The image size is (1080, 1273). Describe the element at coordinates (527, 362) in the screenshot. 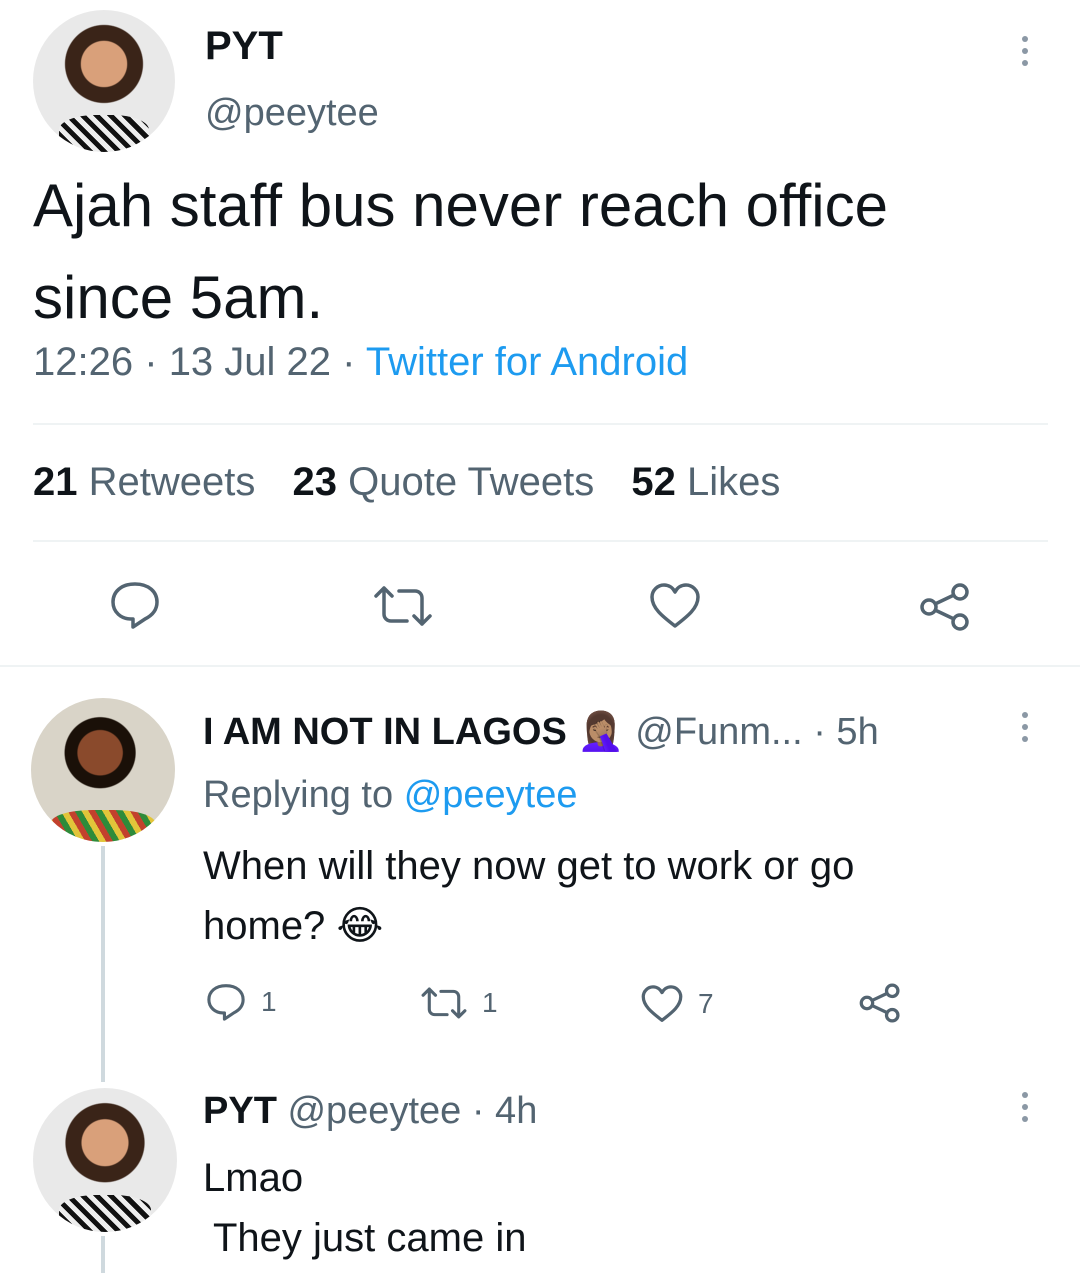

I see `tweet-source-link: Twitter for Android` at that location.